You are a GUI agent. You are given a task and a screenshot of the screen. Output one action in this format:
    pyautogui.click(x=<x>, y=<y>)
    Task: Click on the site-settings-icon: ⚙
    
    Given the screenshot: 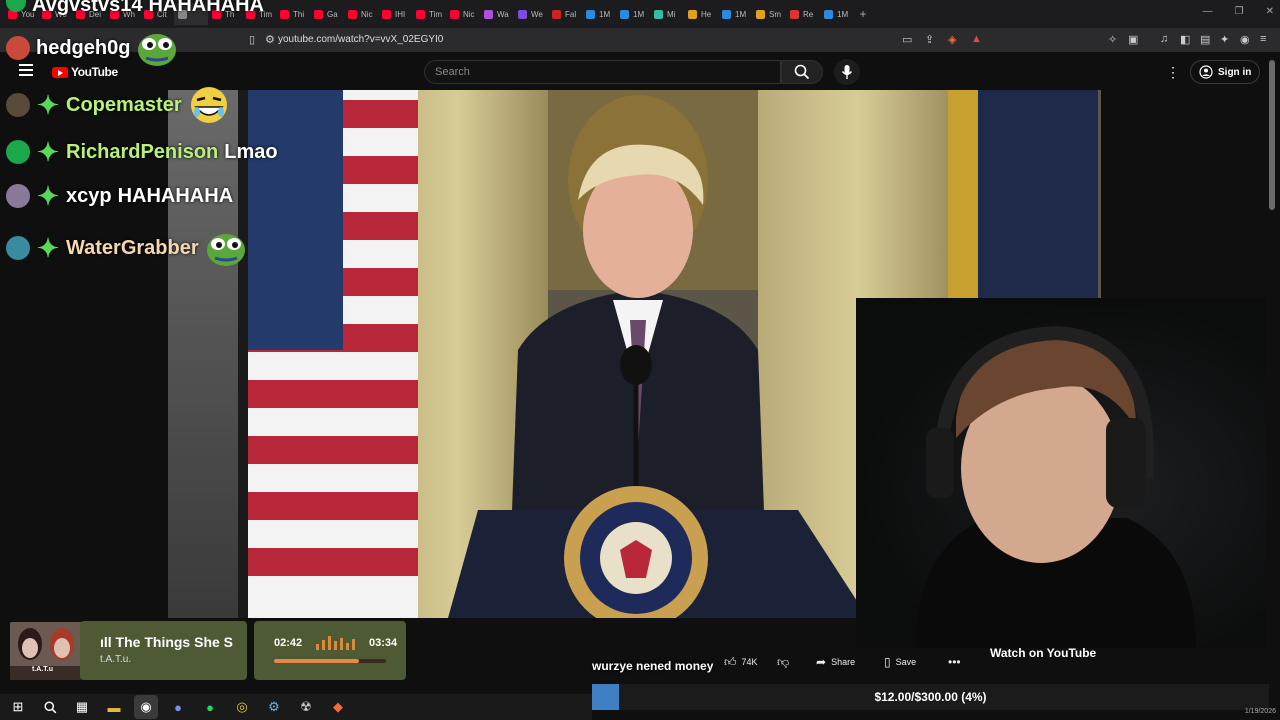 What is the action you would take?
    pyautogui.click(x=270, y=39)
    